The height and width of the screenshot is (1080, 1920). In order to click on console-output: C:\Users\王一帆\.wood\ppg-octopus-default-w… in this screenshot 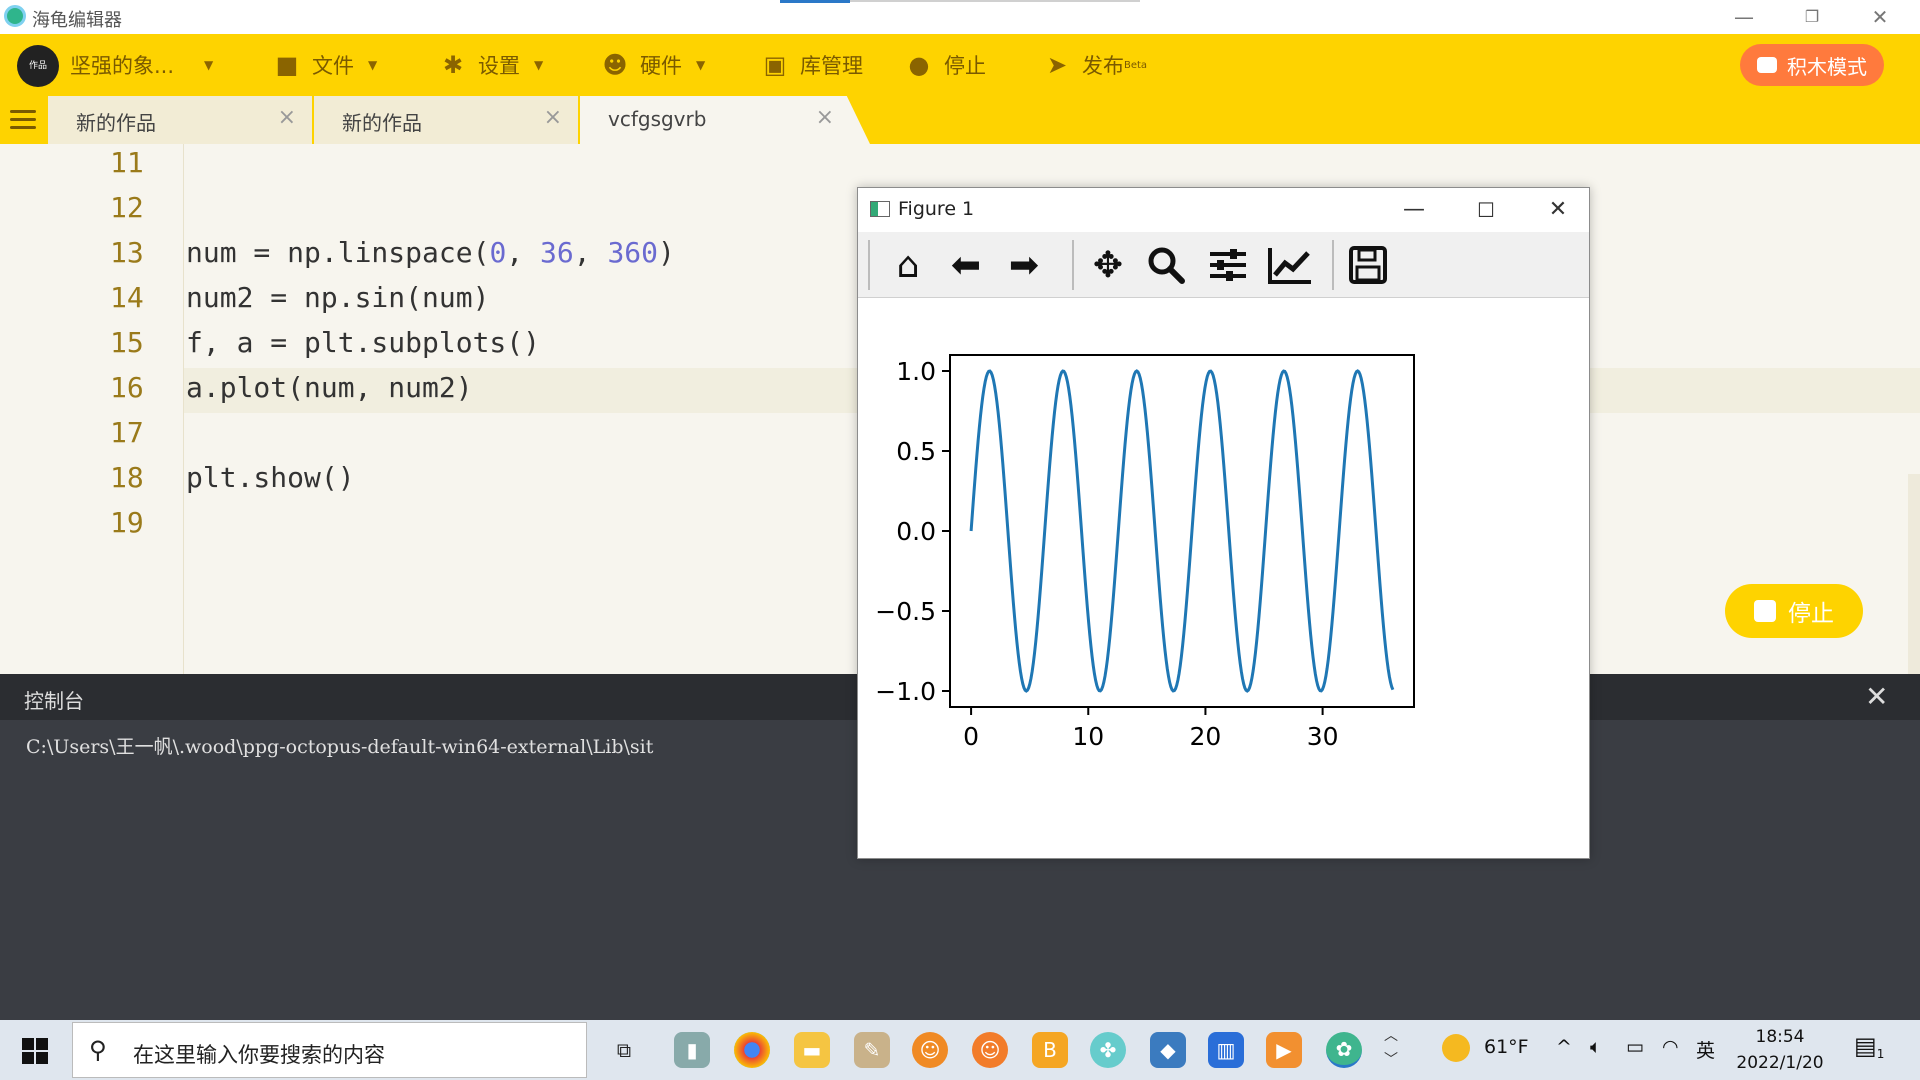, I will do `click(340, 747)`.